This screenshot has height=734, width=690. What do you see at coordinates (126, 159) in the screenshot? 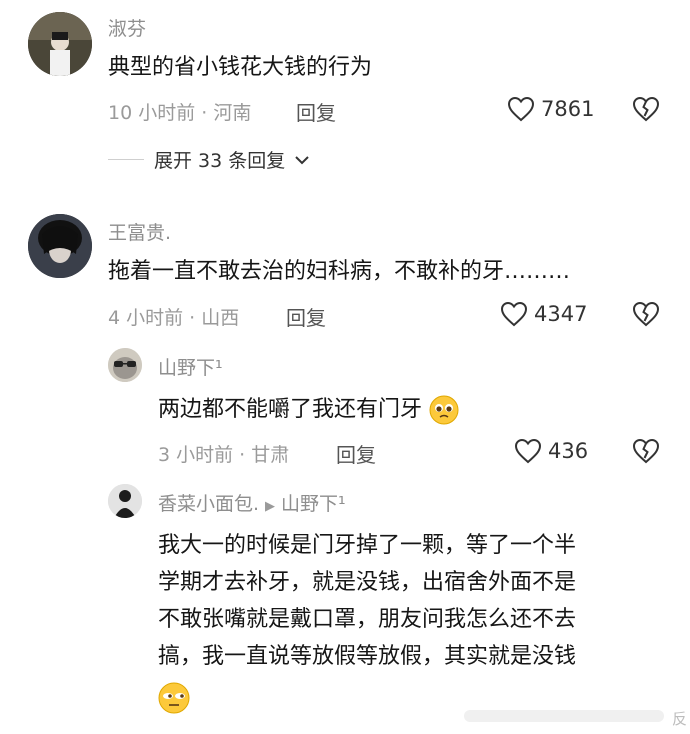
I see `divider` at bounding box center [126, 159].